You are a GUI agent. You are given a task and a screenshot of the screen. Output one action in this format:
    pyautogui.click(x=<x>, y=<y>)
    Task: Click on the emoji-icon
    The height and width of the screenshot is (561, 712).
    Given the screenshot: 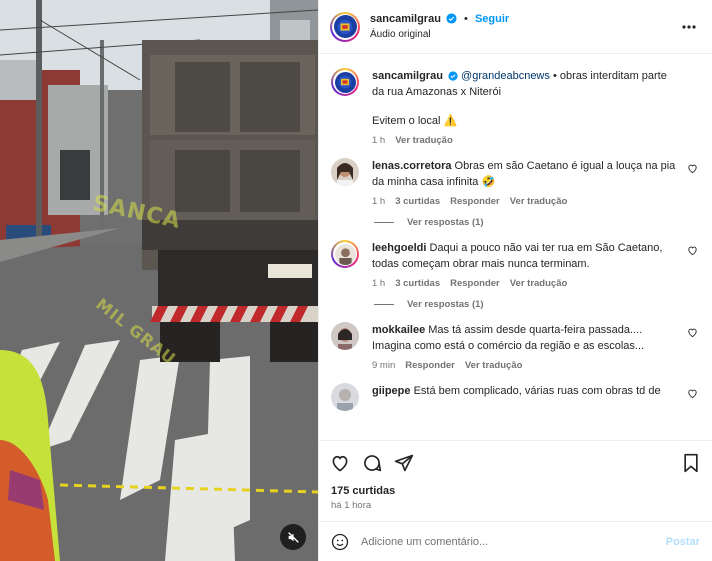 What is the action you would take?
    pyautogui.click(x=340, y=542)
    